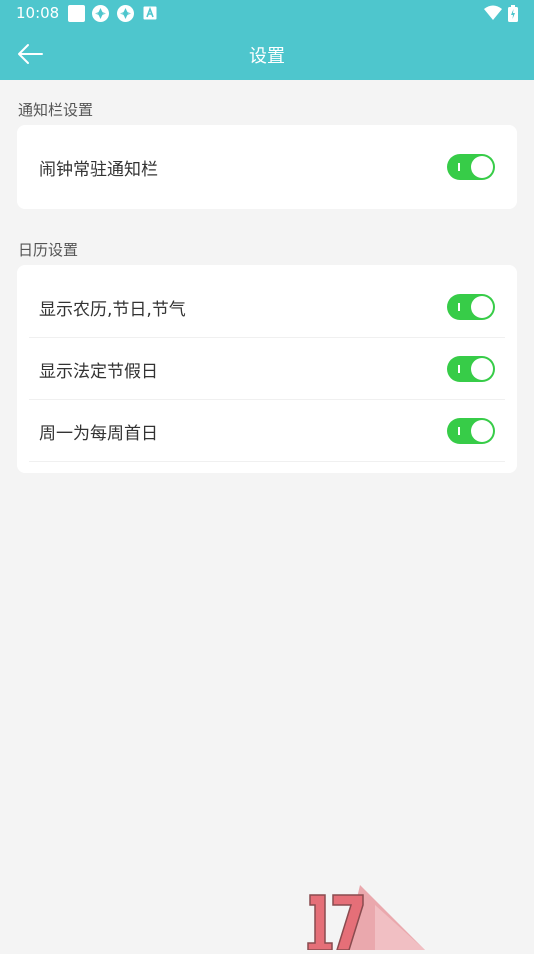  I want to click on row-divider, so click(267, 461).